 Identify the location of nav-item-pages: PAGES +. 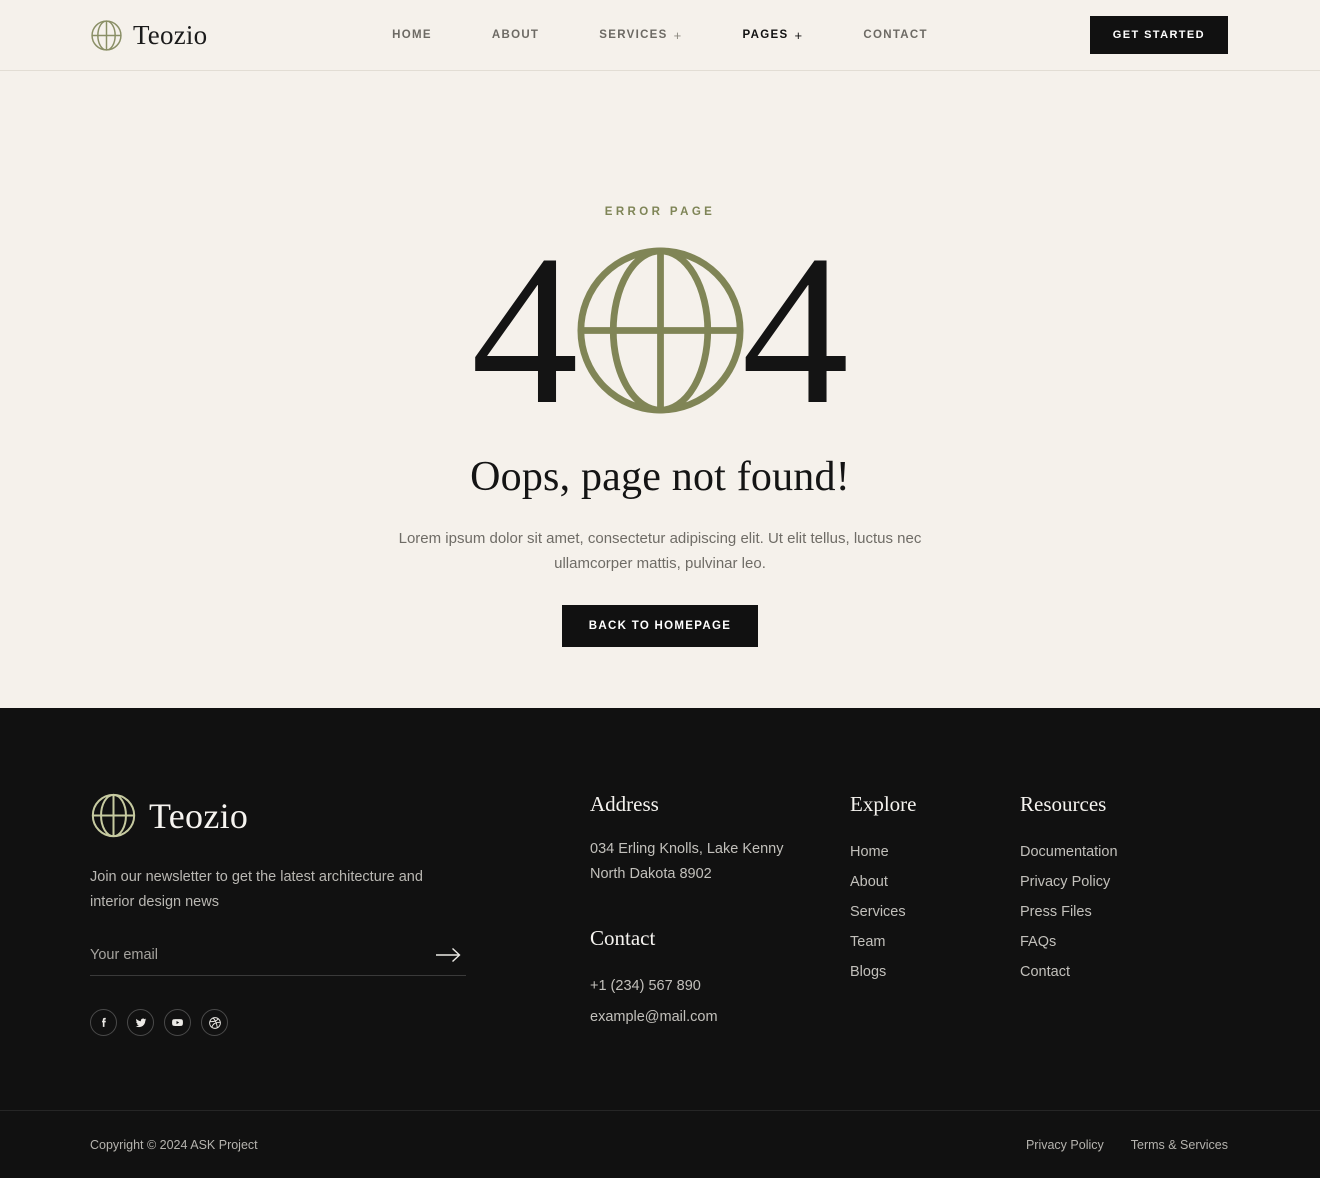
(773, 35).